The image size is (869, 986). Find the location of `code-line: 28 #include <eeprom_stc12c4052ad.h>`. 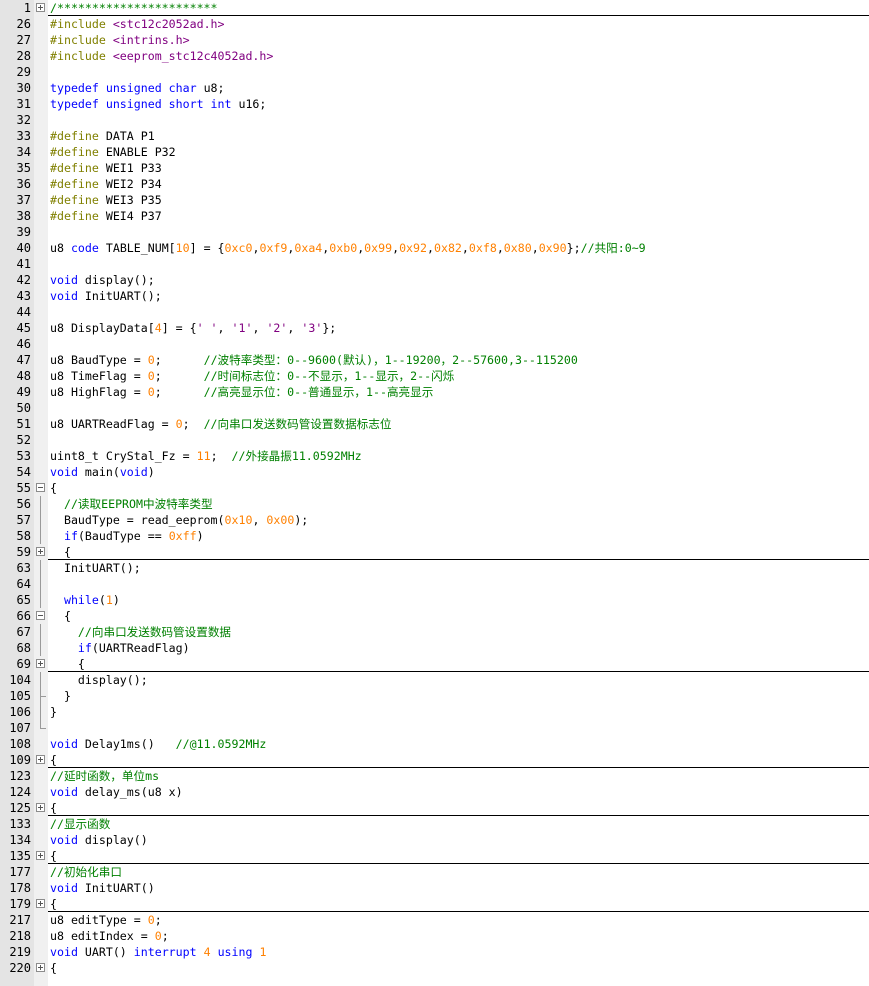

code-line: 28 #include <eeprom_stc12c4052ad.h> is located at coordinates (434, 56).